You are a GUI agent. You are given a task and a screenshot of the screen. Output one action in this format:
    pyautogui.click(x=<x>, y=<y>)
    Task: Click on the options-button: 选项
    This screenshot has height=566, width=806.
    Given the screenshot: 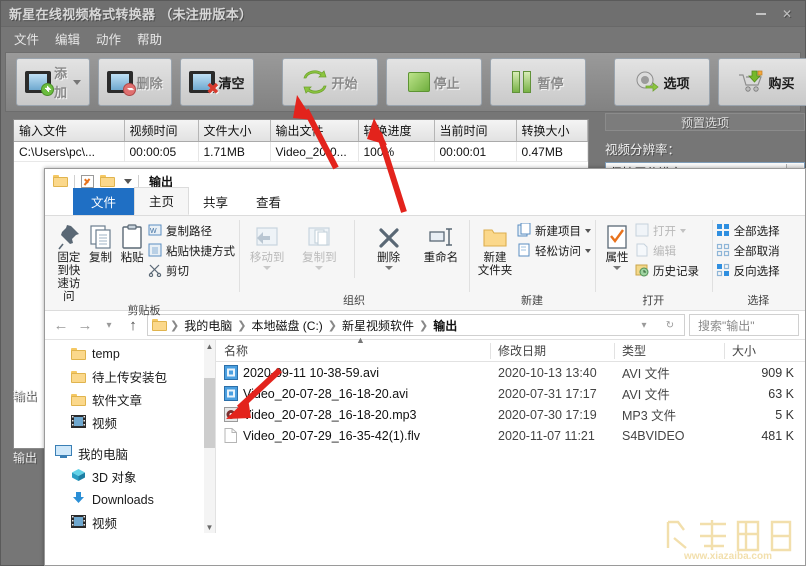 What is the action you would take?
    pyautogui.click(x=662, y=82)
    